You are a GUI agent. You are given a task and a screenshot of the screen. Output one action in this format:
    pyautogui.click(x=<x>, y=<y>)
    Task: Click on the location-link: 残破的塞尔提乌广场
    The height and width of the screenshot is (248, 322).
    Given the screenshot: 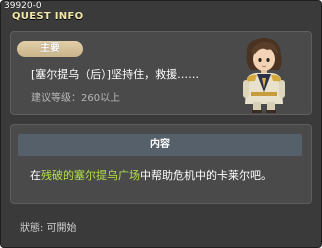 What is the action you would take?
    pyautogui.click(x=90, y=175)
    